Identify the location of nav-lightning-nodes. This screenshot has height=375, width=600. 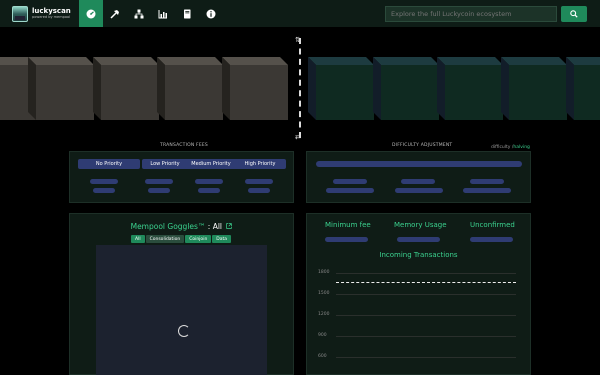
(139, 13).